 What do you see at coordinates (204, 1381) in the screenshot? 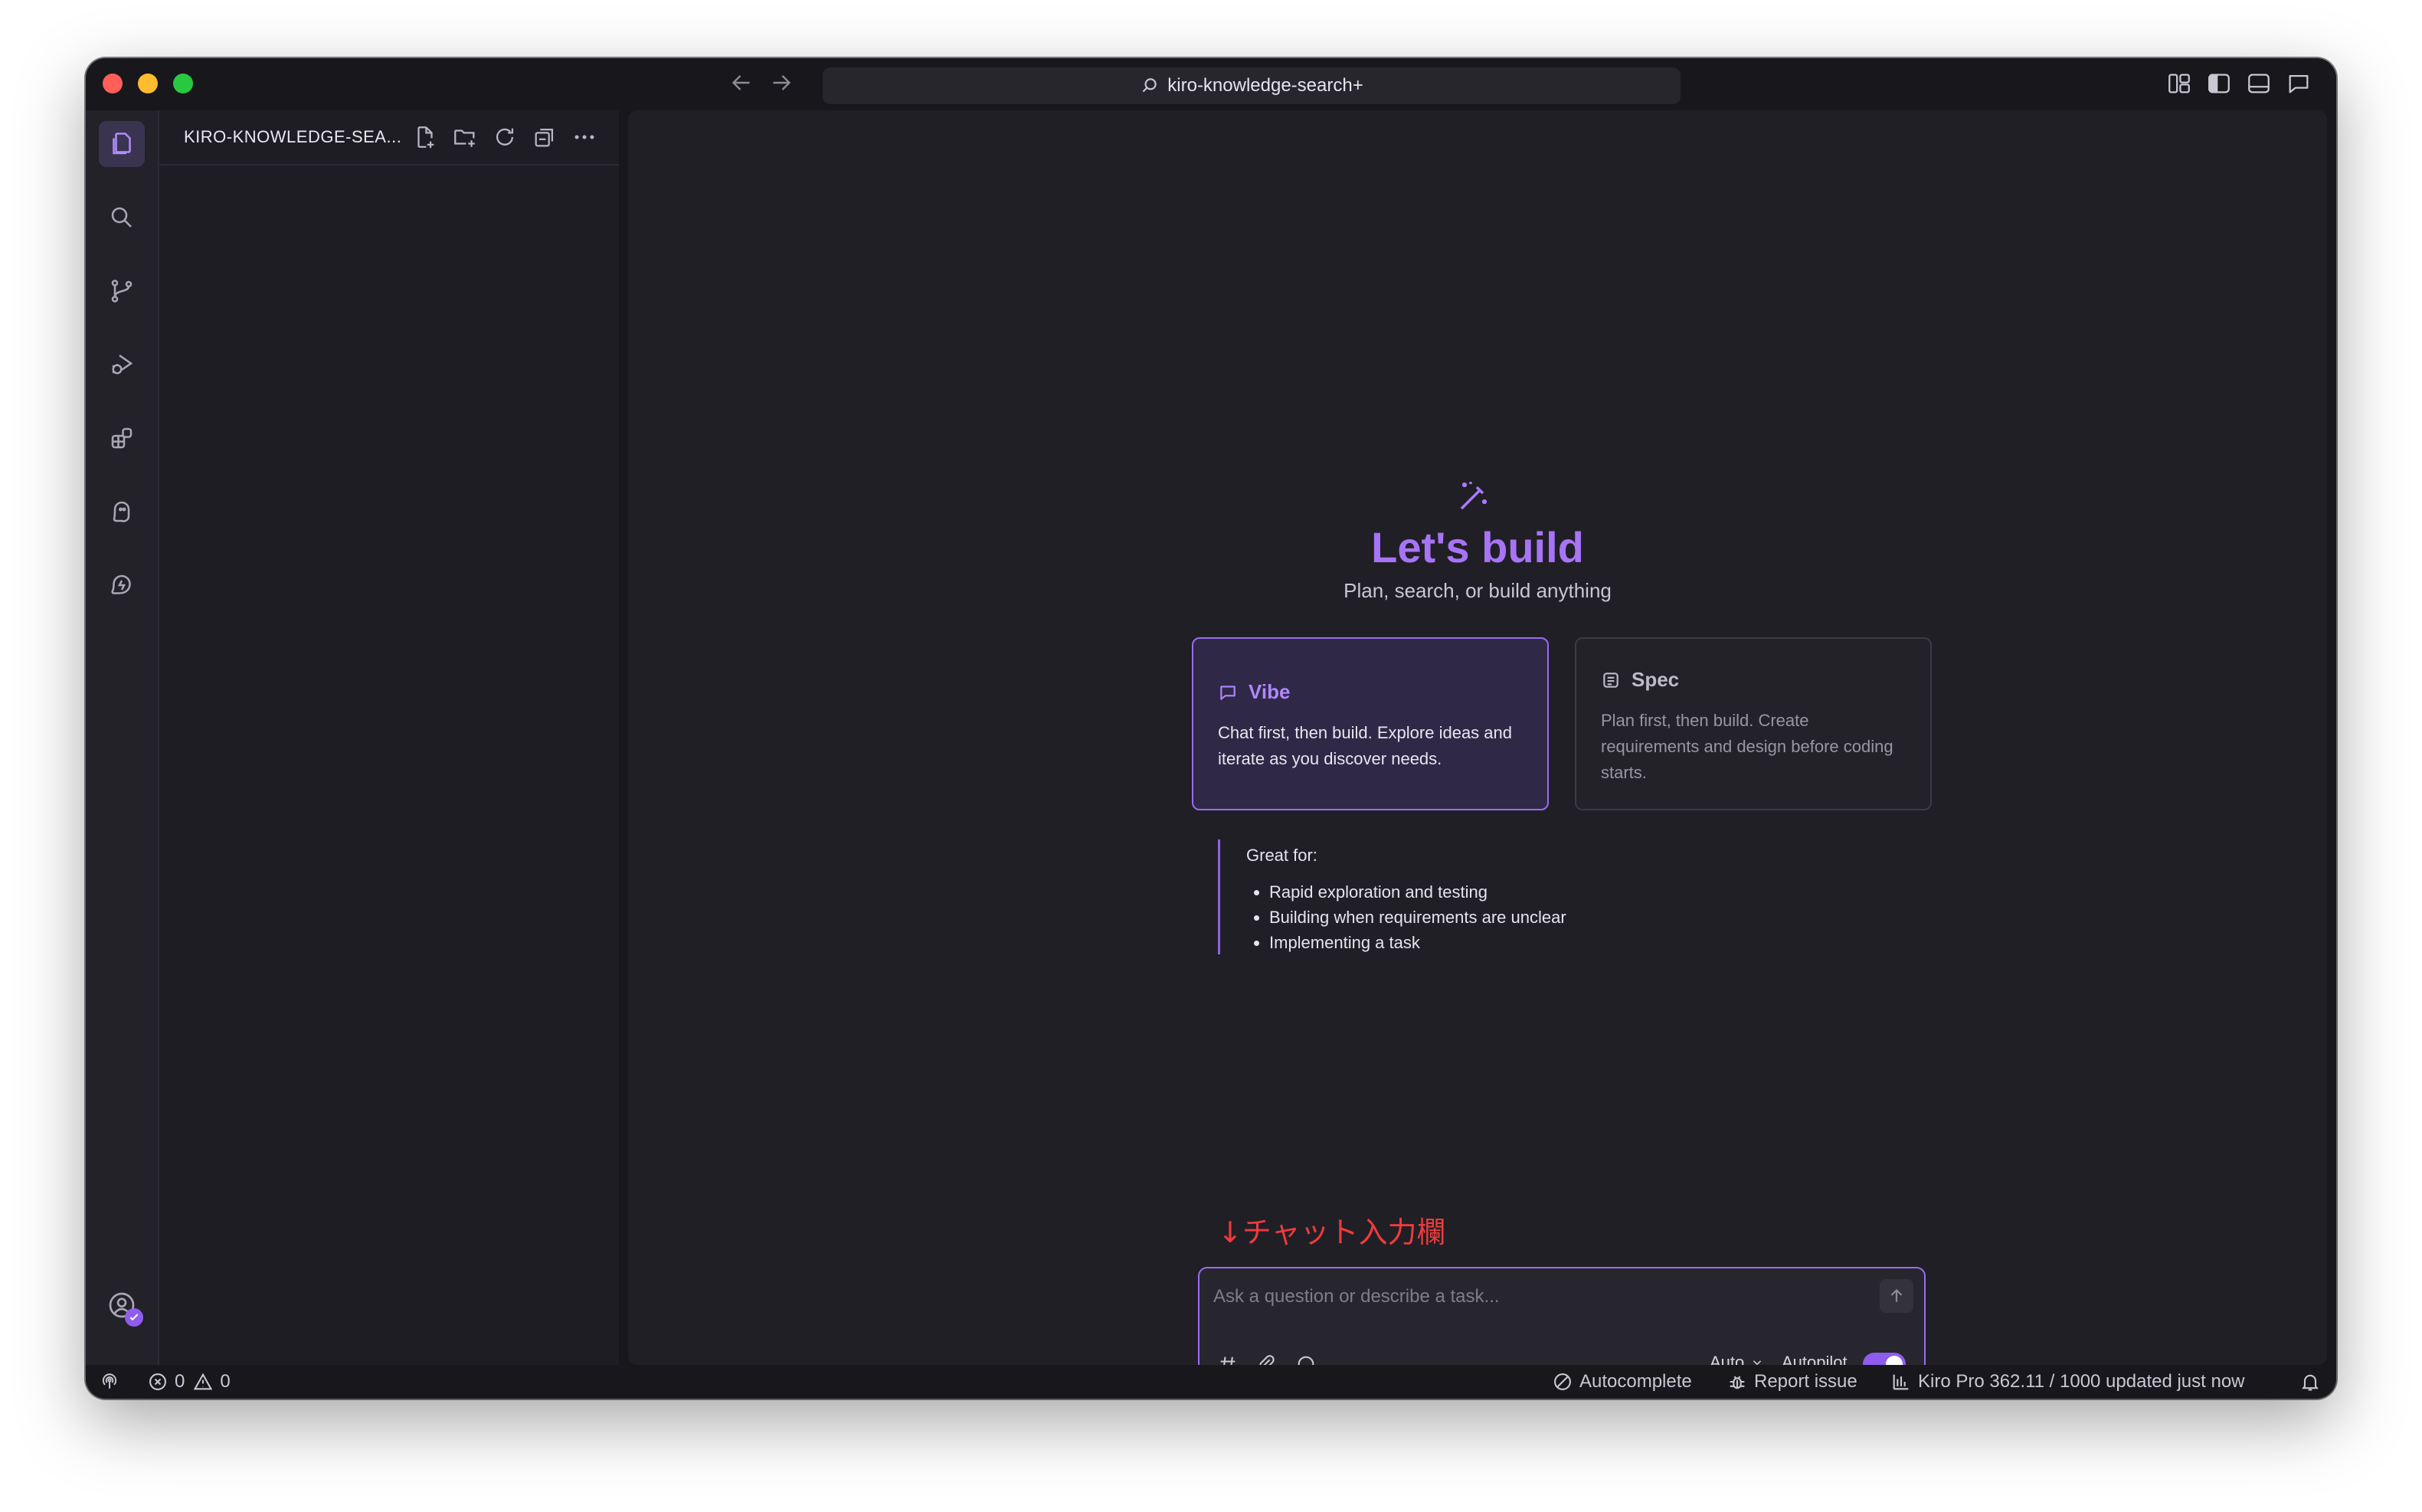
I see `warning-icon` at bounding box center [204, 1381].